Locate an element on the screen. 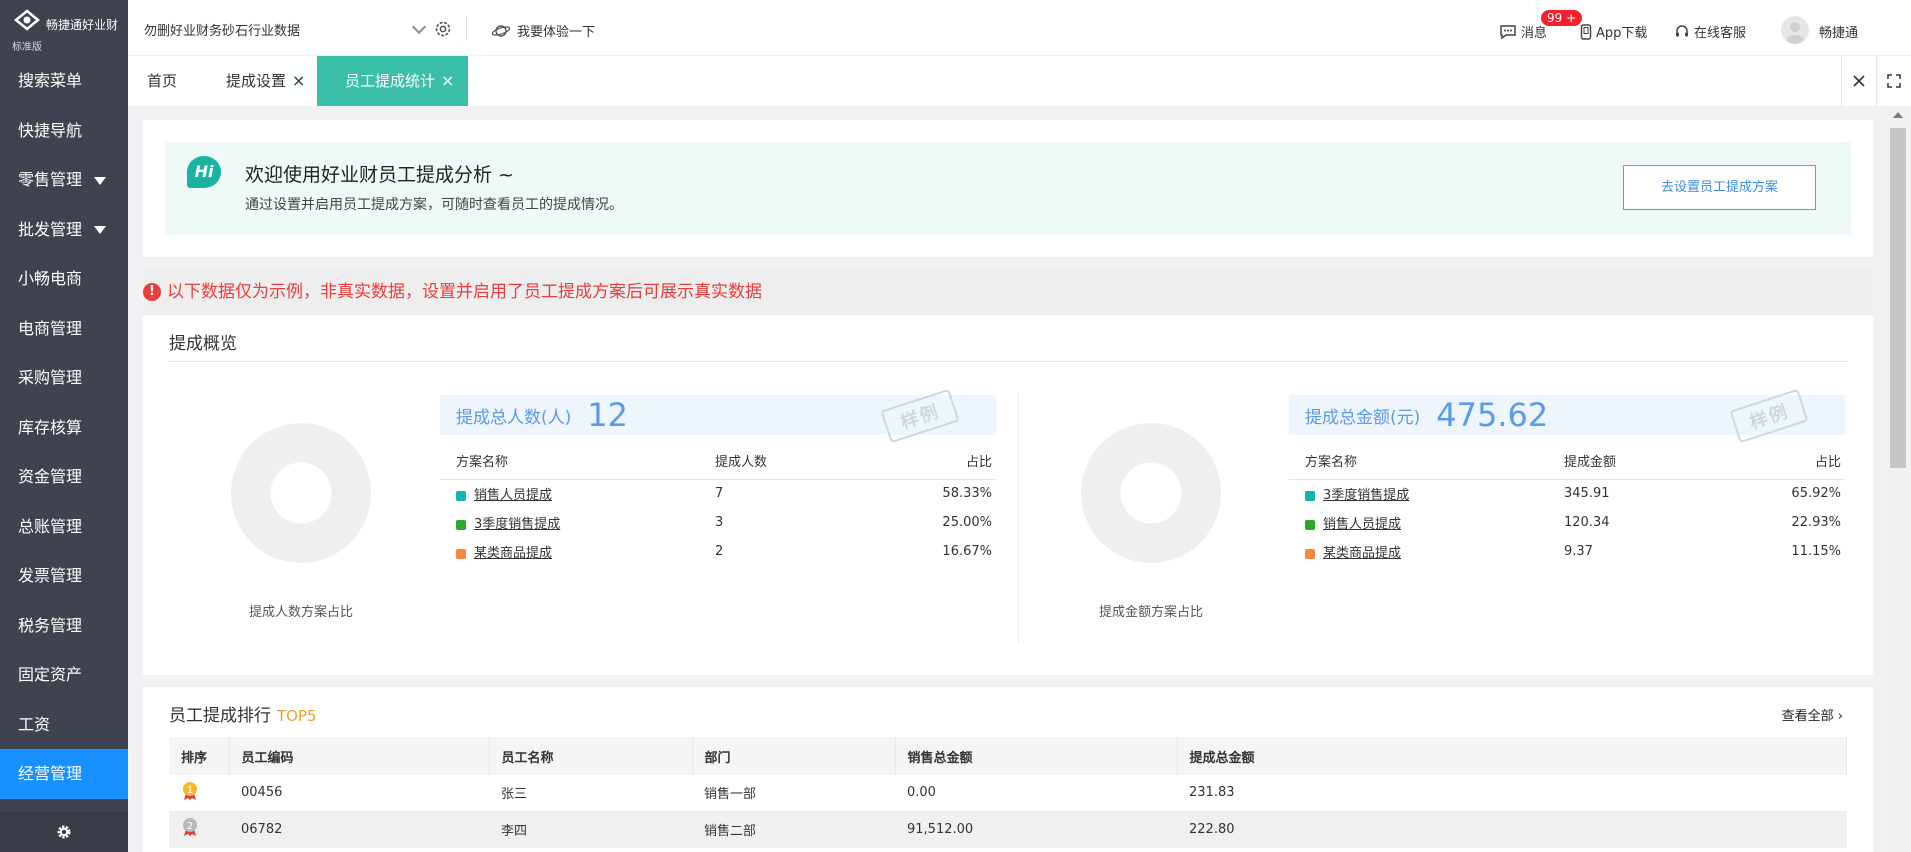  caret-down-icon is located at coordinates (100, 180).